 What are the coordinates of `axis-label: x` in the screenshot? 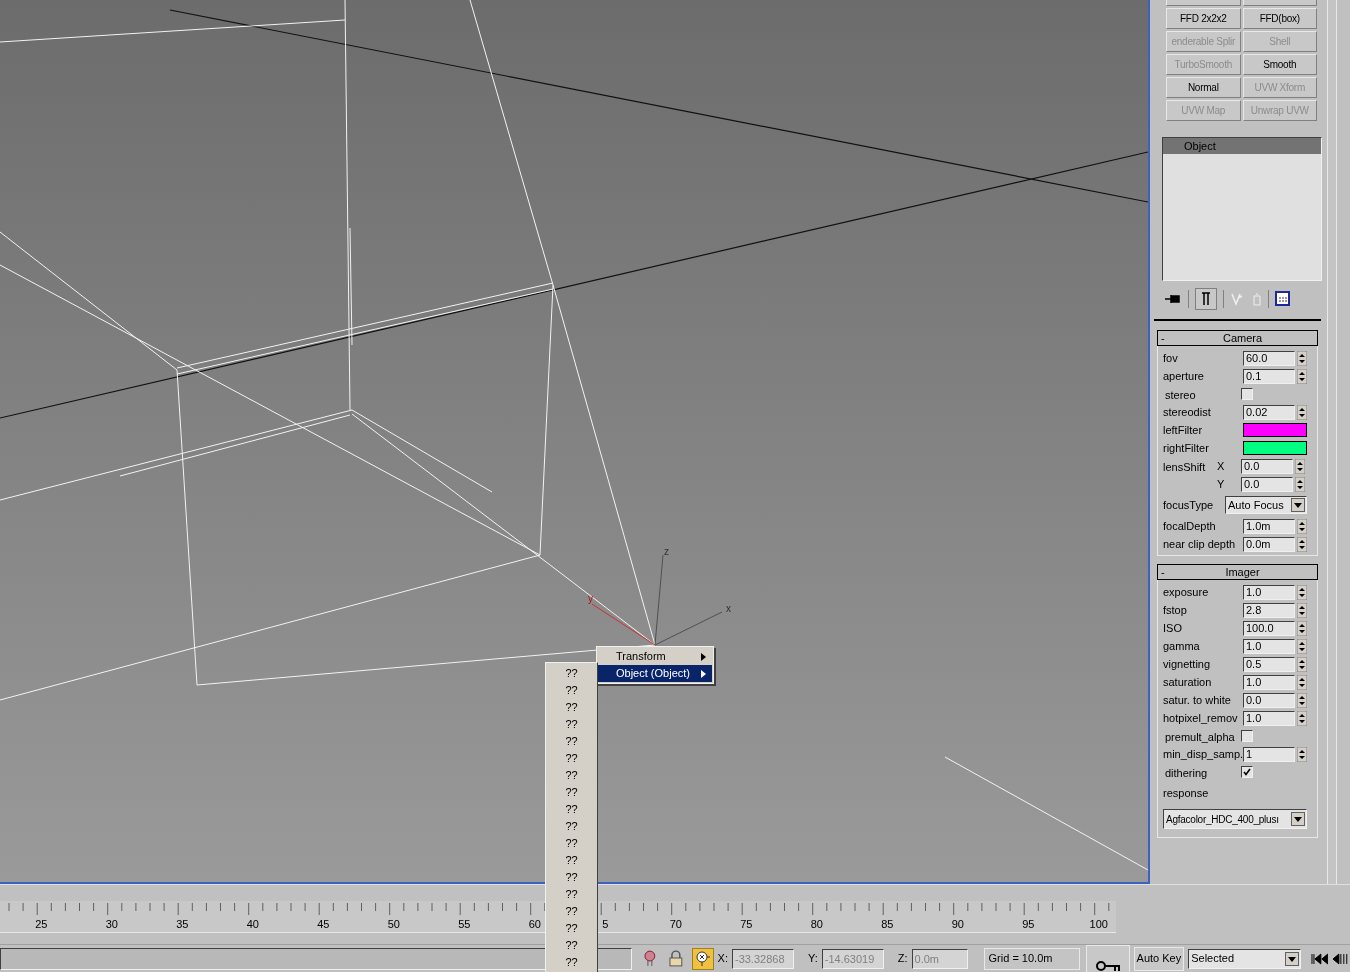 It's located at (728, 609).